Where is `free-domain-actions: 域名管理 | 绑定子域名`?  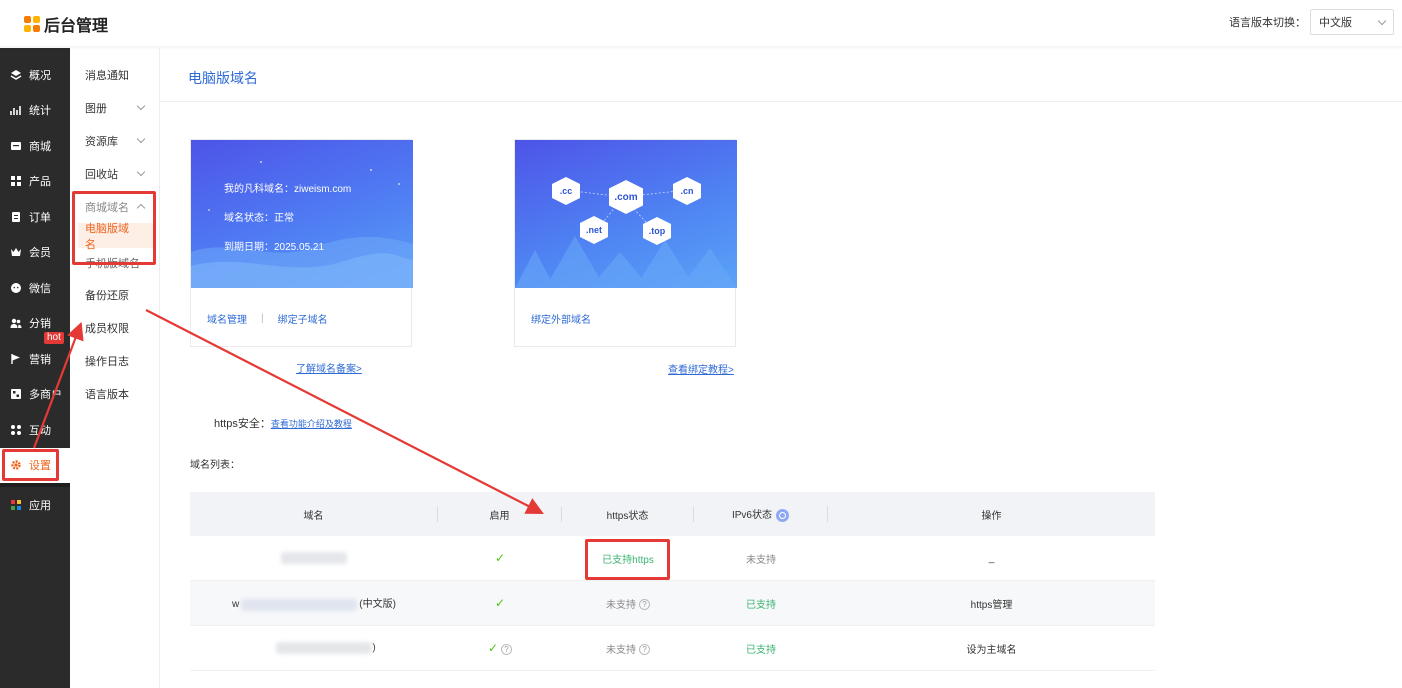
free-domain-actions: 域名管理 | 绑定子域名 is located at coordinates (301, 318).